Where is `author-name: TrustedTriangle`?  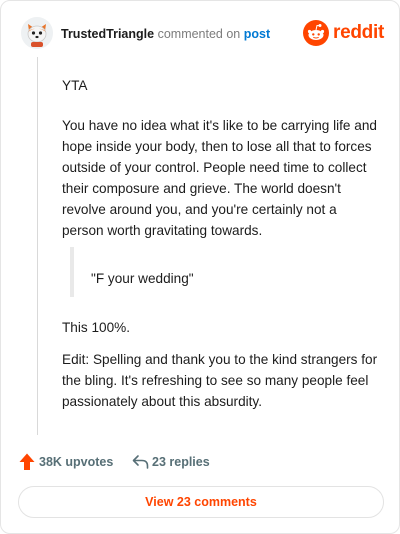 author-name: TrustedTriangle is located at coordinates (107, 34).